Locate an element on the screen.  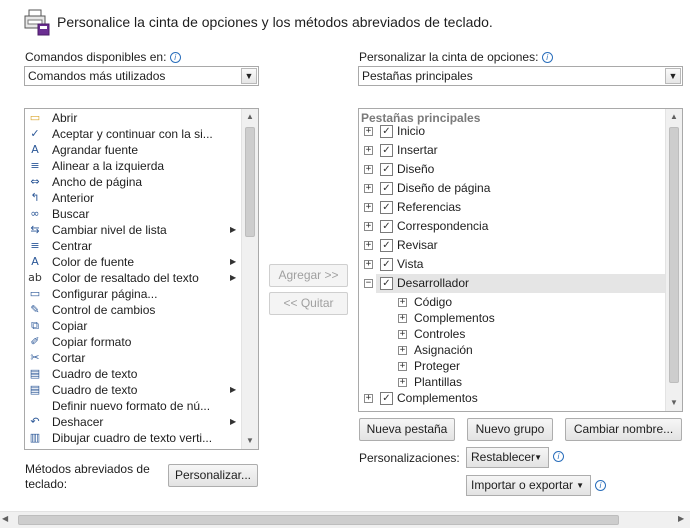
new-tab-button: Nueva pestaña is located at coordinates (407, 429).